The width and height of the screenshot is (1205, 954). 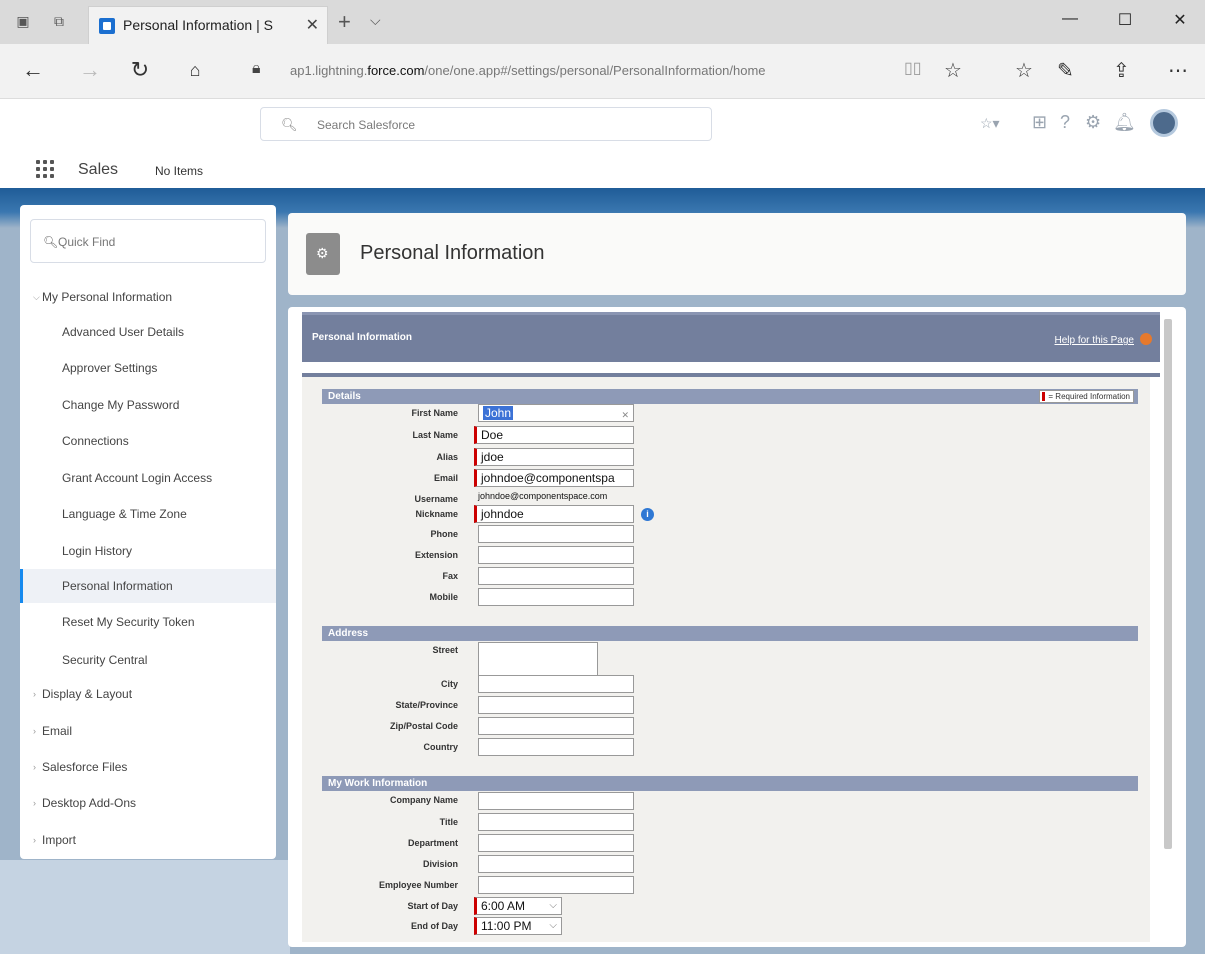 What do you see at coordinates (445, 478) in the screenshot?
I see `email-label: Email` at bounding box center [445, 478].